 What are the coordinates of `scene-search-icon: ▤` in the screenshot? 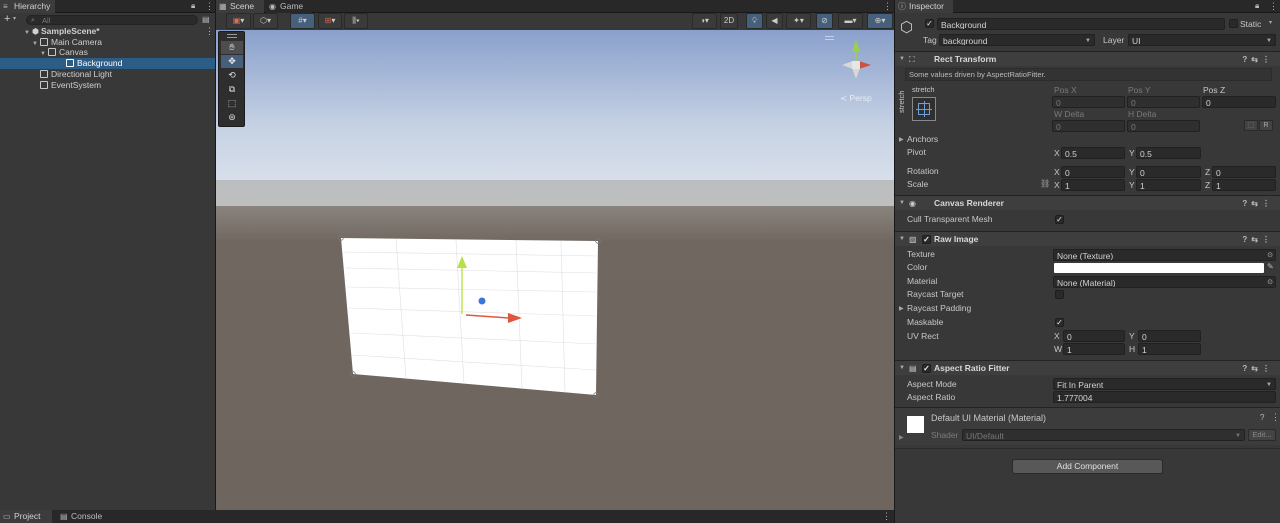 It's located at (206, 19).